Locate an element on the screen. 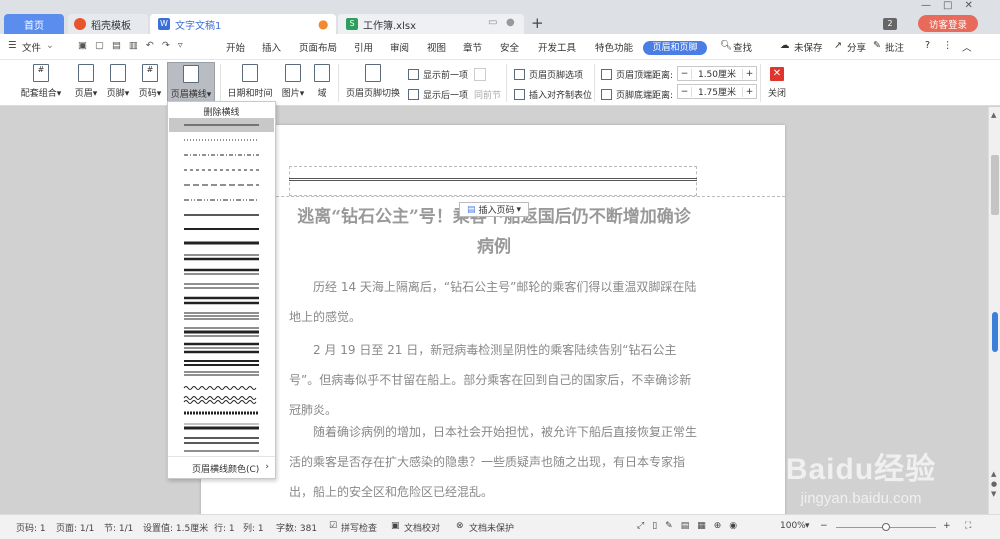 The width and height of the screenshot is (1000, 539). header-button: 页眉▾ is located at coordinates (86, 81).